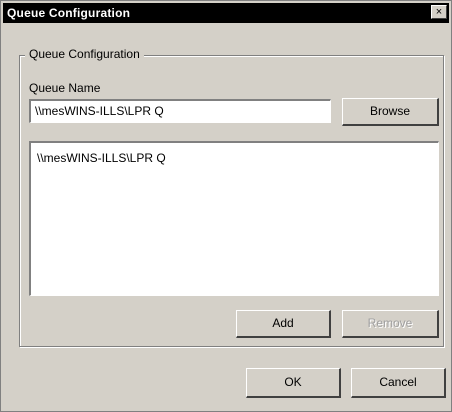  Describe the element at coordinates (398, 383) in the screenshot. I see `cancel-button: Cancel` at that location.